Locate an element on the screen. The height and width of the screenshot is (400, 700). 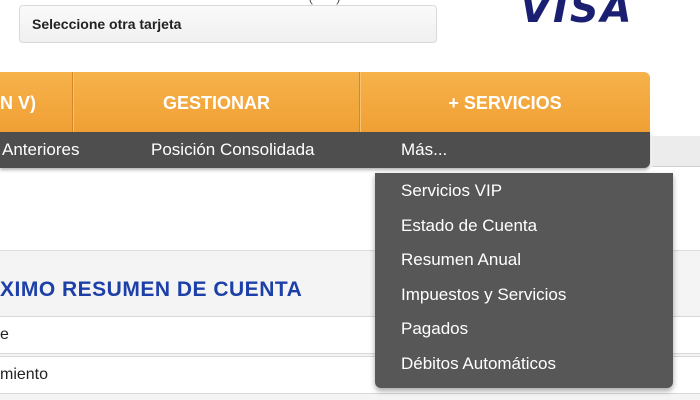
menu-item-resumen-anual: Resumen Anual is located at coordinates (461, 260).